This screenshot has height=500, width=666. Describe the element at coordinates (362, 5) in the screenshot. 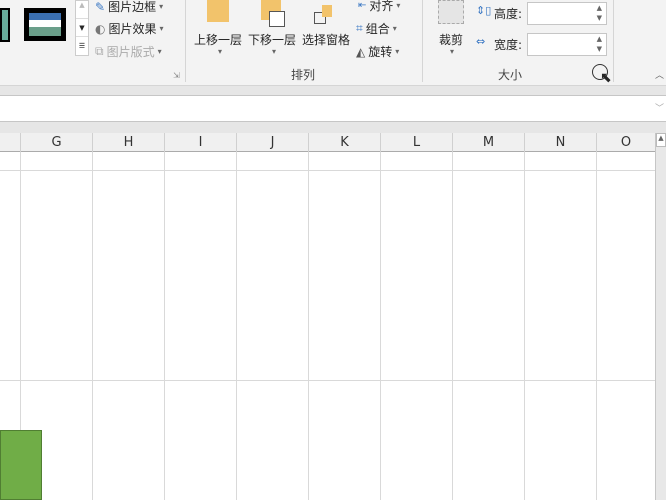

I see `align-icon: ⇤` at that location.